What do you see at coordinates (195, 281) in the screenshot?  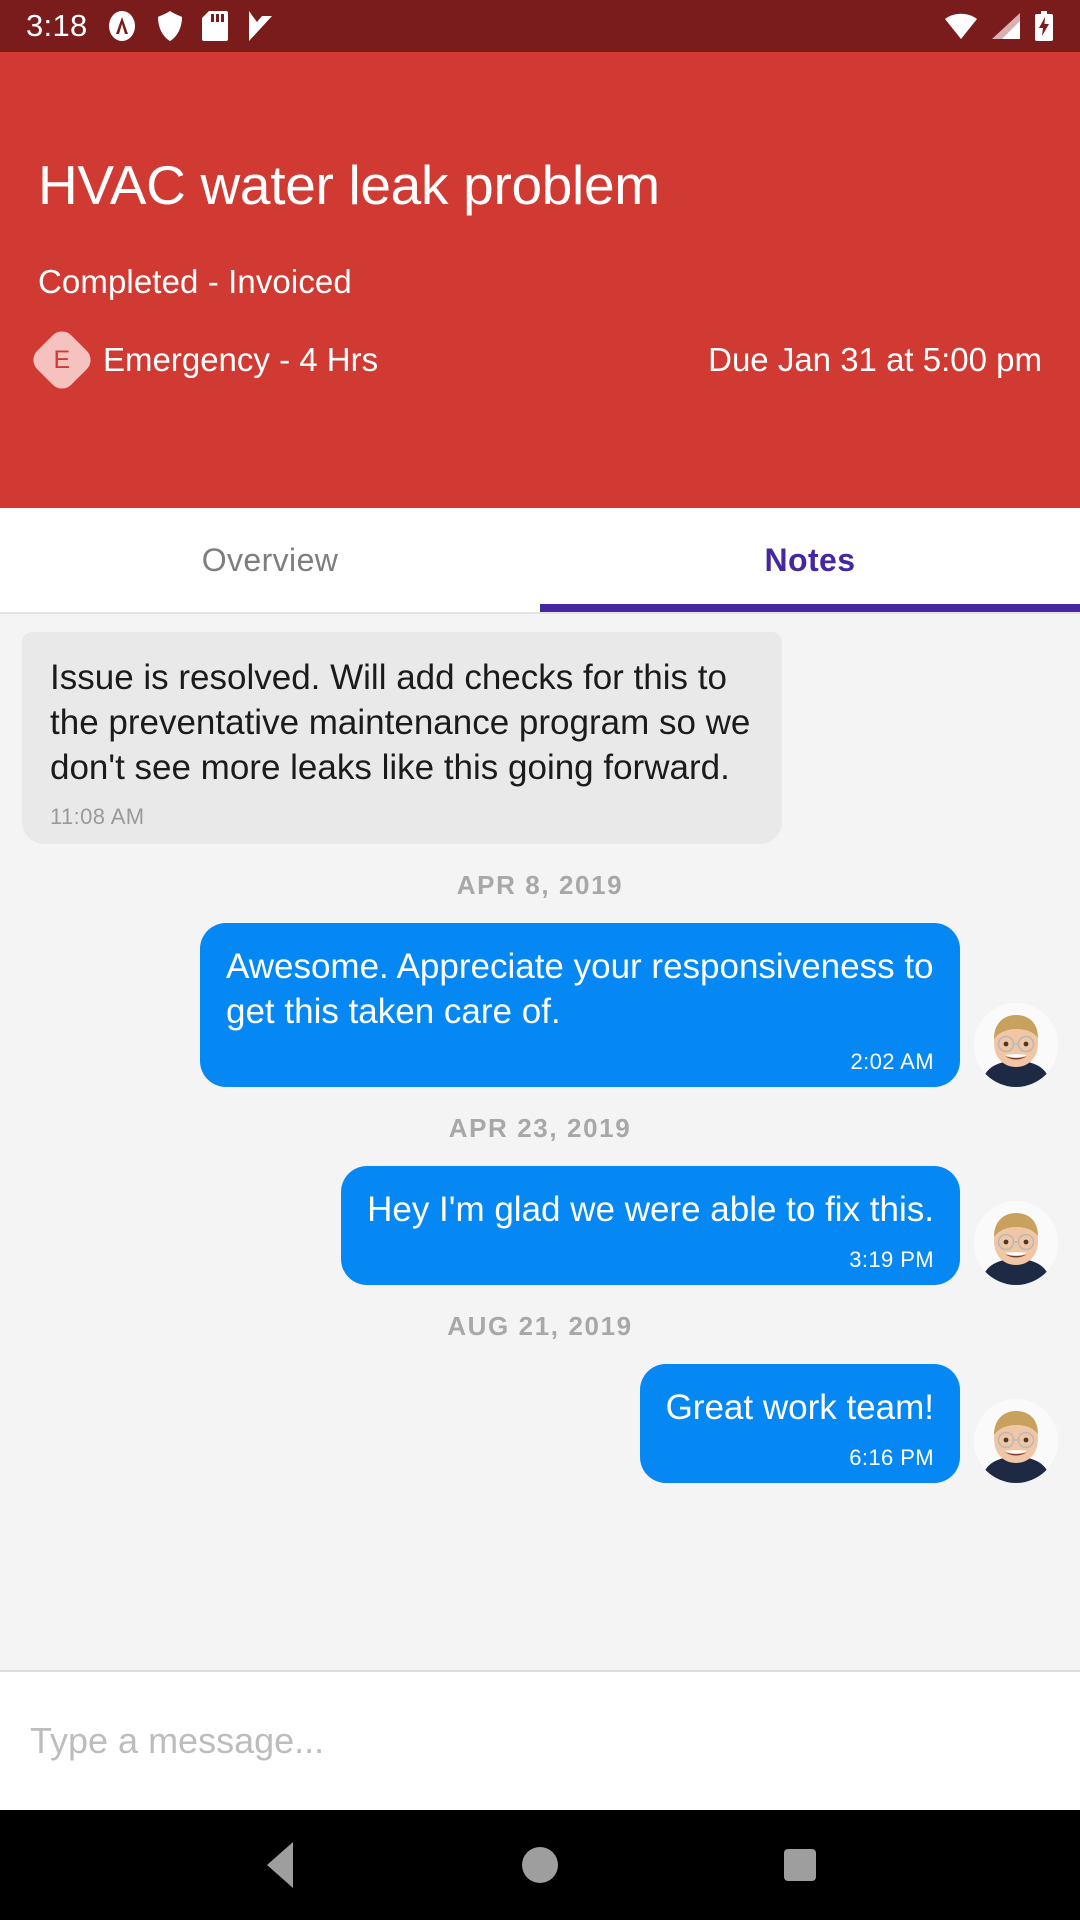 I see `job-status-text: Completed - Invoiced` at bounding box center [195, 281].